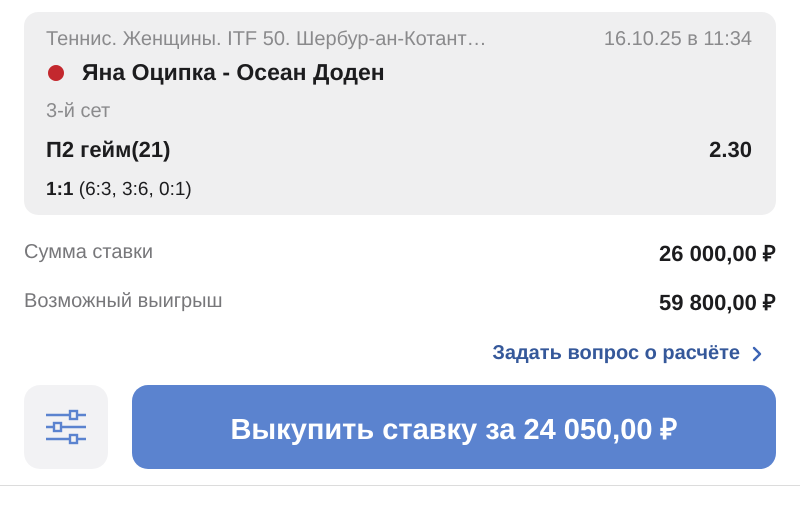  Describe the element at coordinates (627, 353) in the screenshot. I see `question-link: Задать вопрос о расчёте` at that location.